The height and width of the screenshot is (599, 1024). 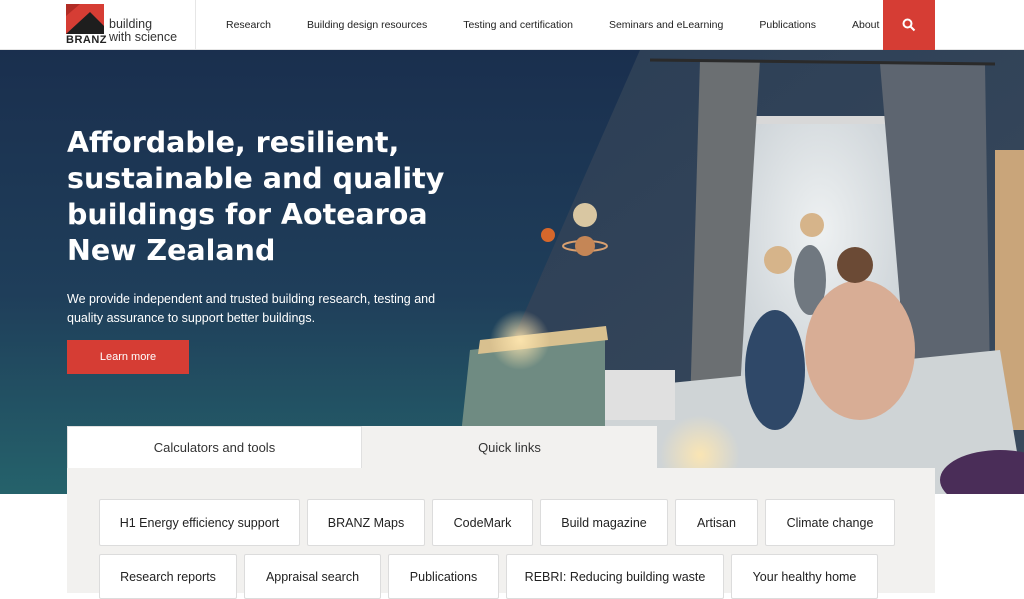 I want to click on learn-more-button: Learn more, so click(x=128, y=357).